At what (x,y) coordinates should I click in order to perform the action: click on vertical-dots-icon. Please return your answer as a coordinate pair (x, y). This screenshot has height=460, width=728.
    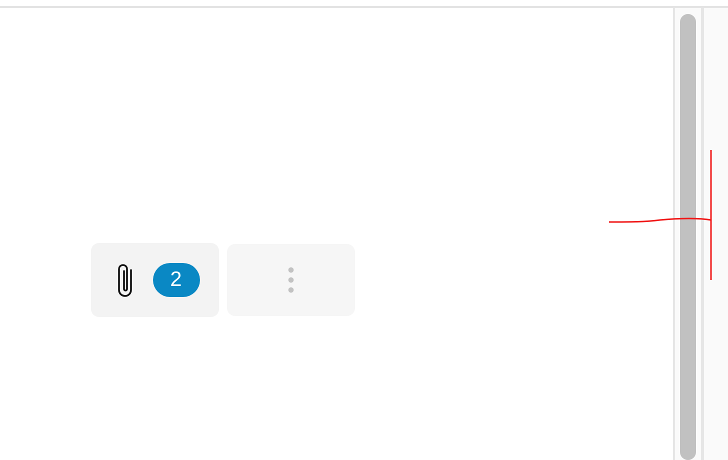
    Looking at the image, I should click on (291, 280).